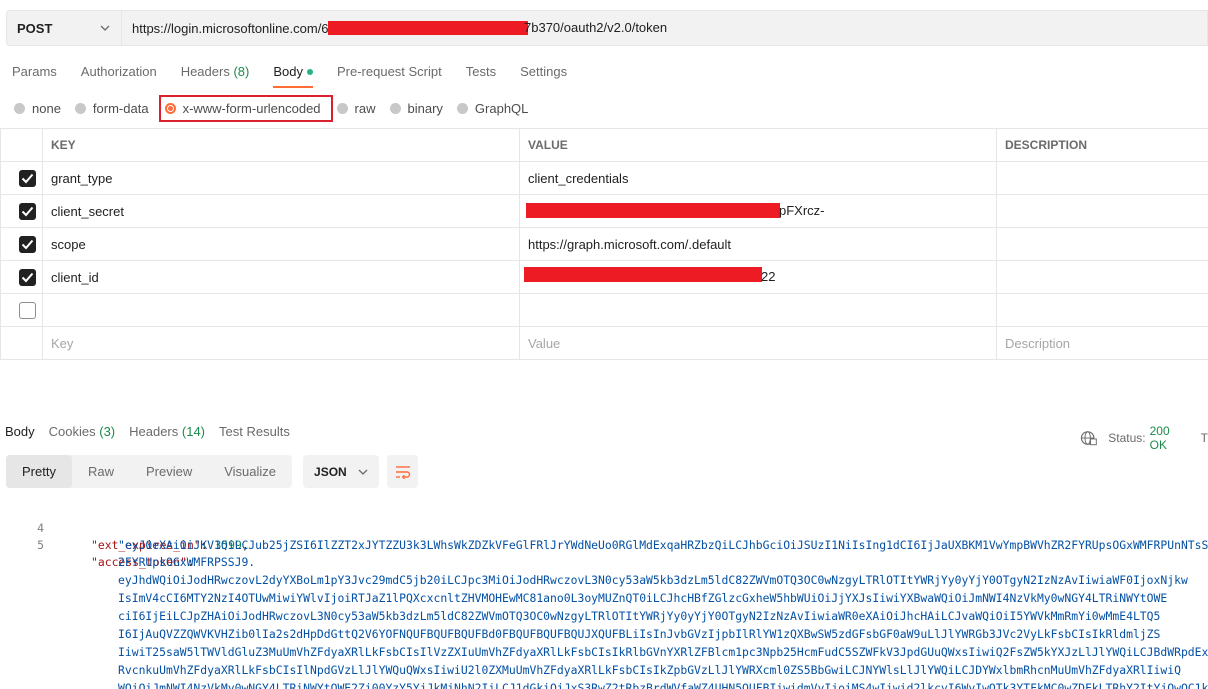 The width and height of the screenshot is (1208, 689). What do you see at coordinates (120, 108) in the screenshot?
I see `body-type-label: form-data` at bounding box center [120, 108].